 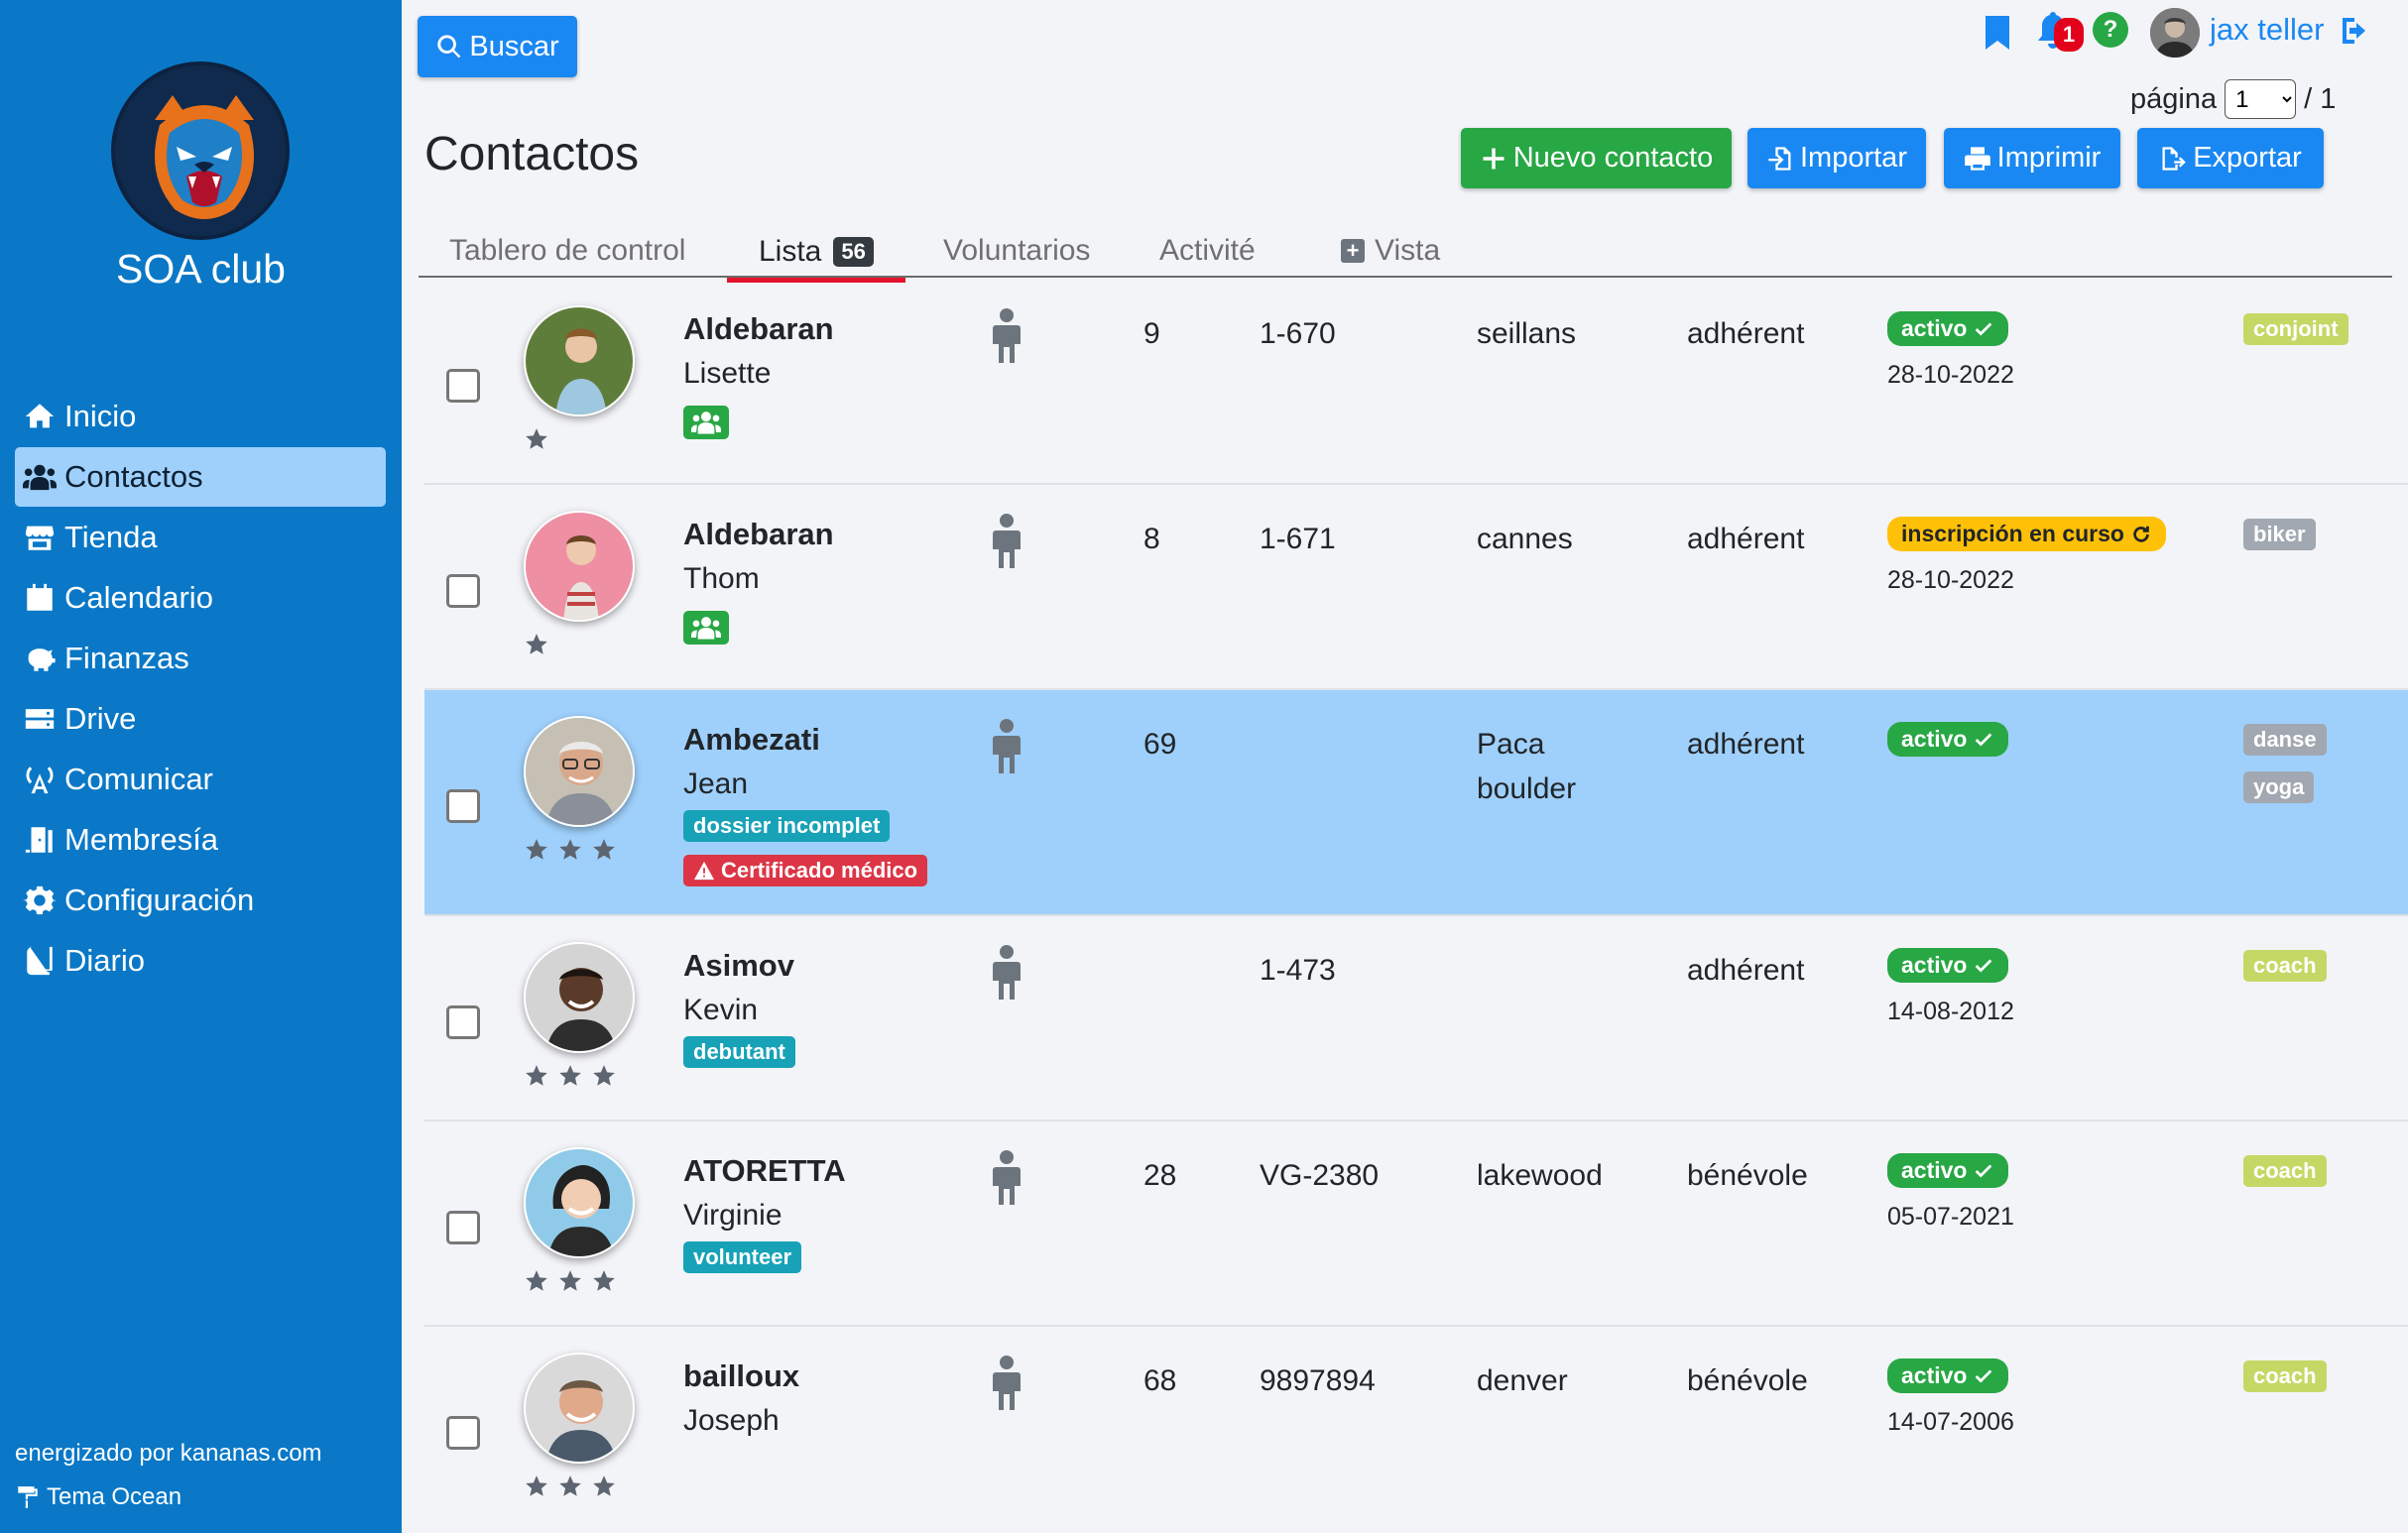 I want to click on sidebar-item-finanzas: Finanzas, so click(x=201, y=658).